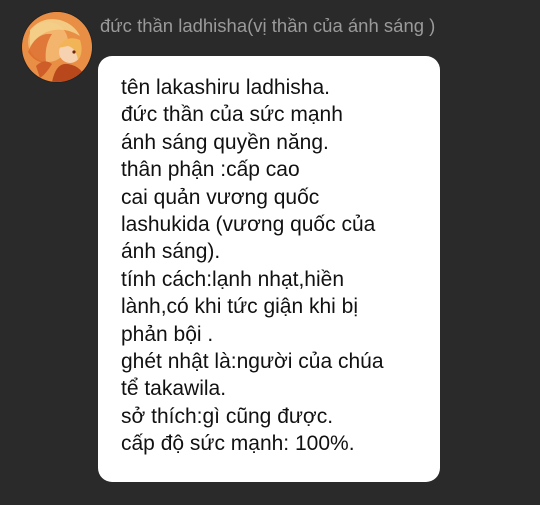  I want to click on message-line: sở thích:gì cũng được., so click(227, 416).